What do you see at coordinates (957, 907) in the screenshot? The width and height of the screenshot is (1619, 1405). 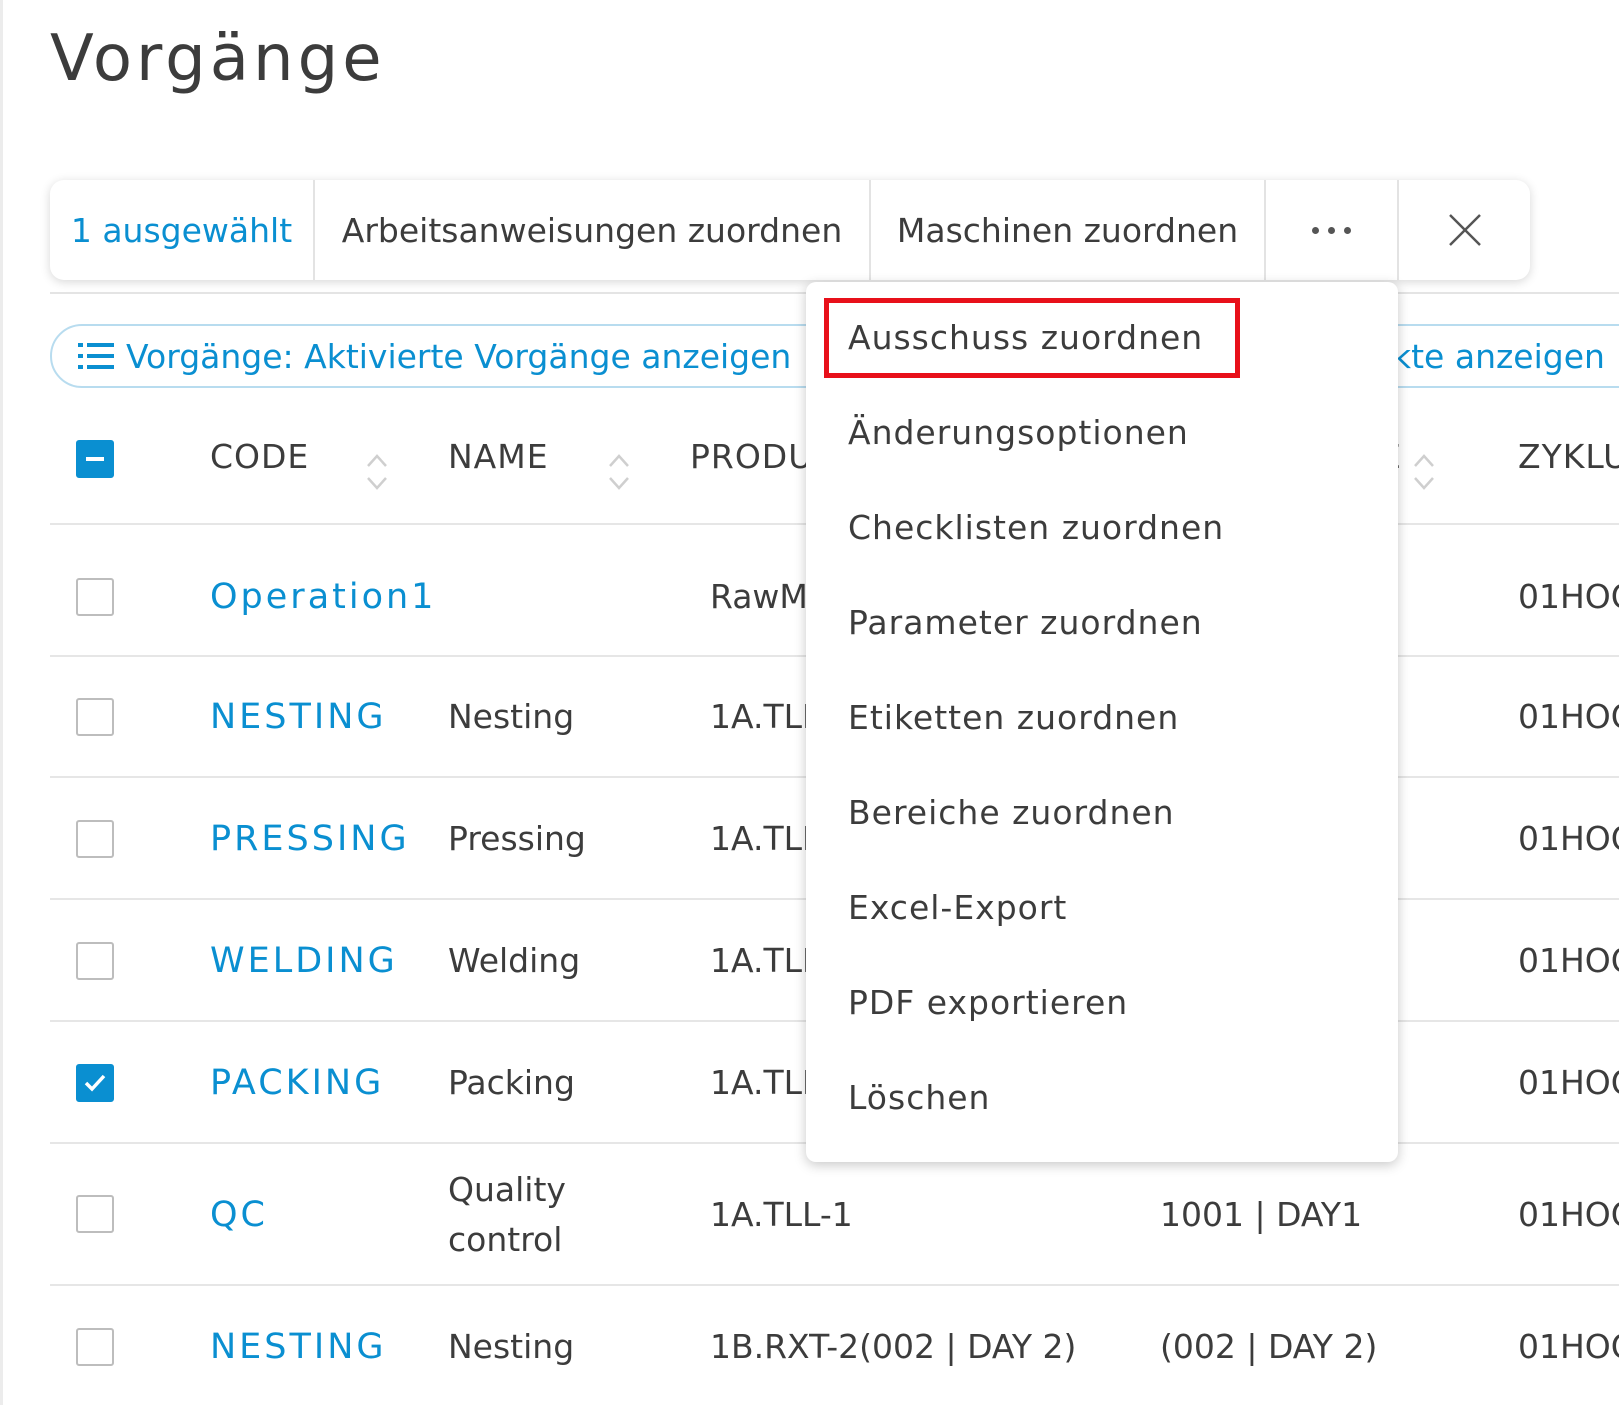 I see `menu-item-excel-export: Excel-Export` at bounding box center [957, 907].